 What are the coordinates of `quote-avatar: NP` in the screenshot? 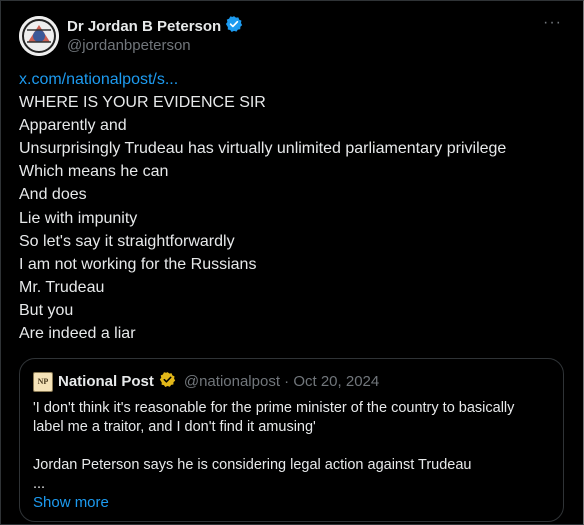 It's located at (43, 381).